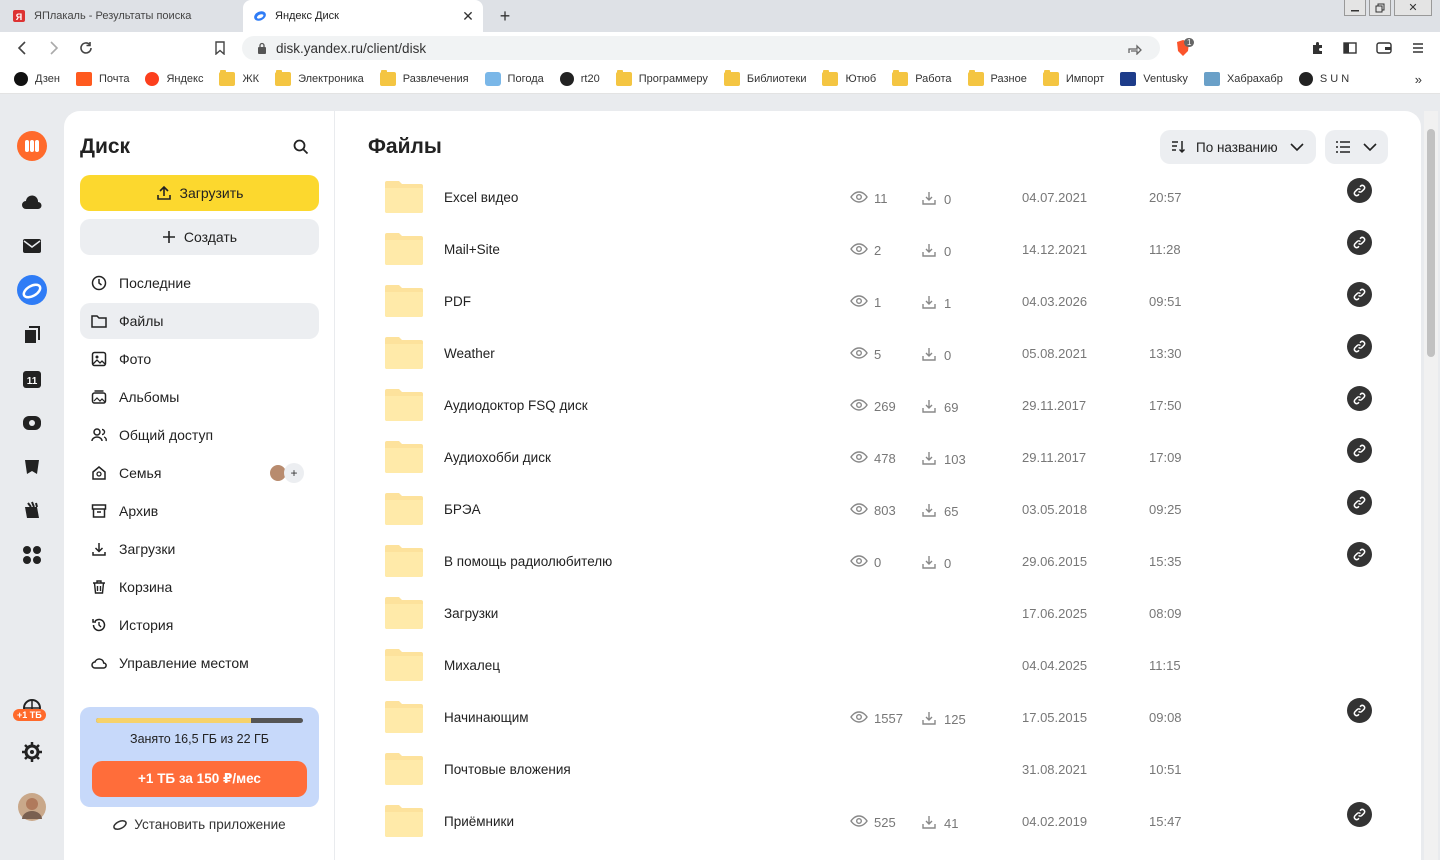  What do you see at coordinates (32, 290) in the screenshot?
I see `disk-service-icon` at bounding box center [32, 290].